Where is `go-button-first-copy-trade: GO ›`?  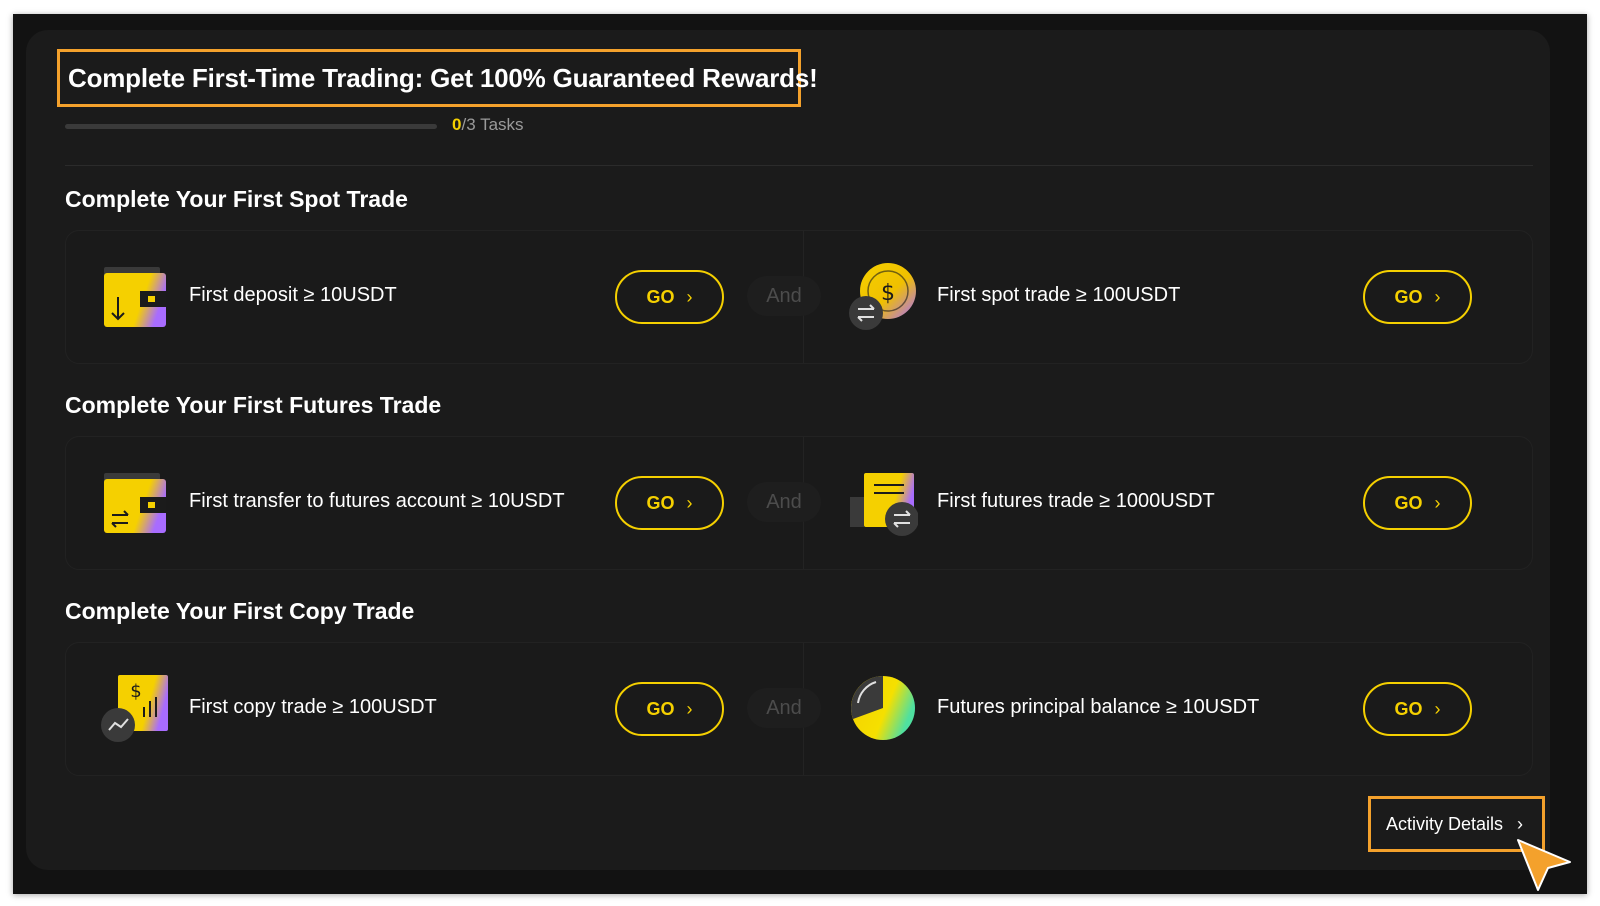 go-button-first-copy-trade: GO › is located at coordinates (669, 709).